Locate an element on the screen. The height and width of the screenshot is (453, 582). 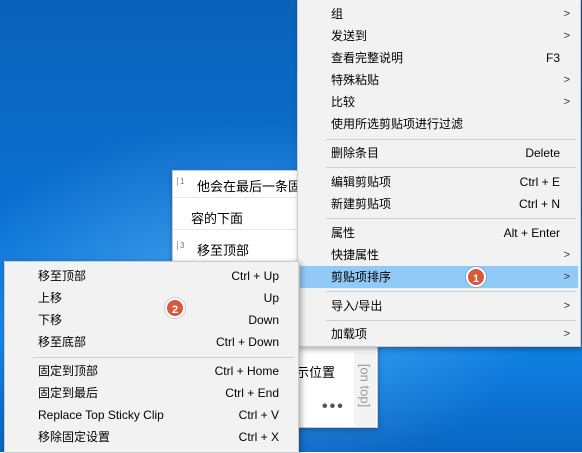
submenu-item-remove-pin: 移除固定设置 Ctrl + X is located at coordinates (151, 437).